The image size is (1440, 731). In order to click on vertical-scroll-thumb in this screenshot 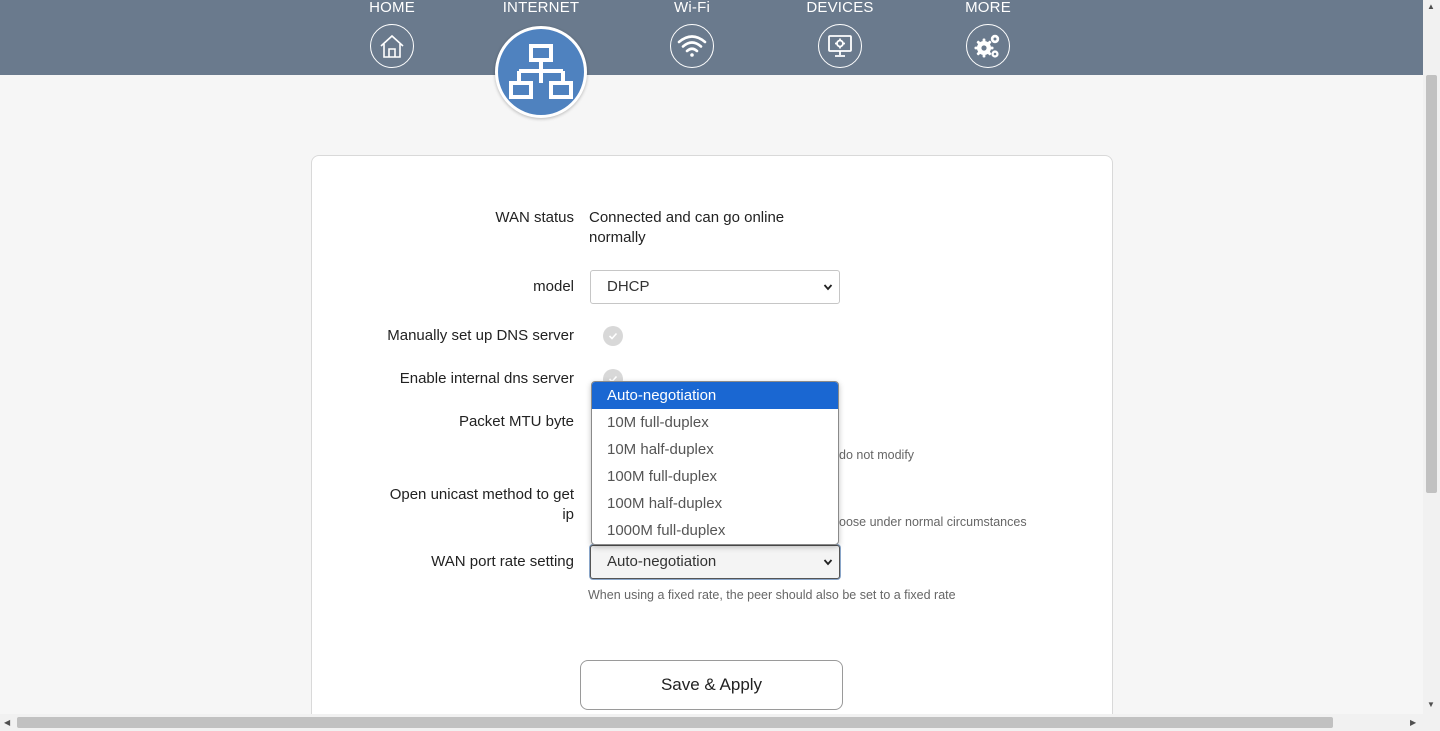, I will do `click(1431, 284)`.